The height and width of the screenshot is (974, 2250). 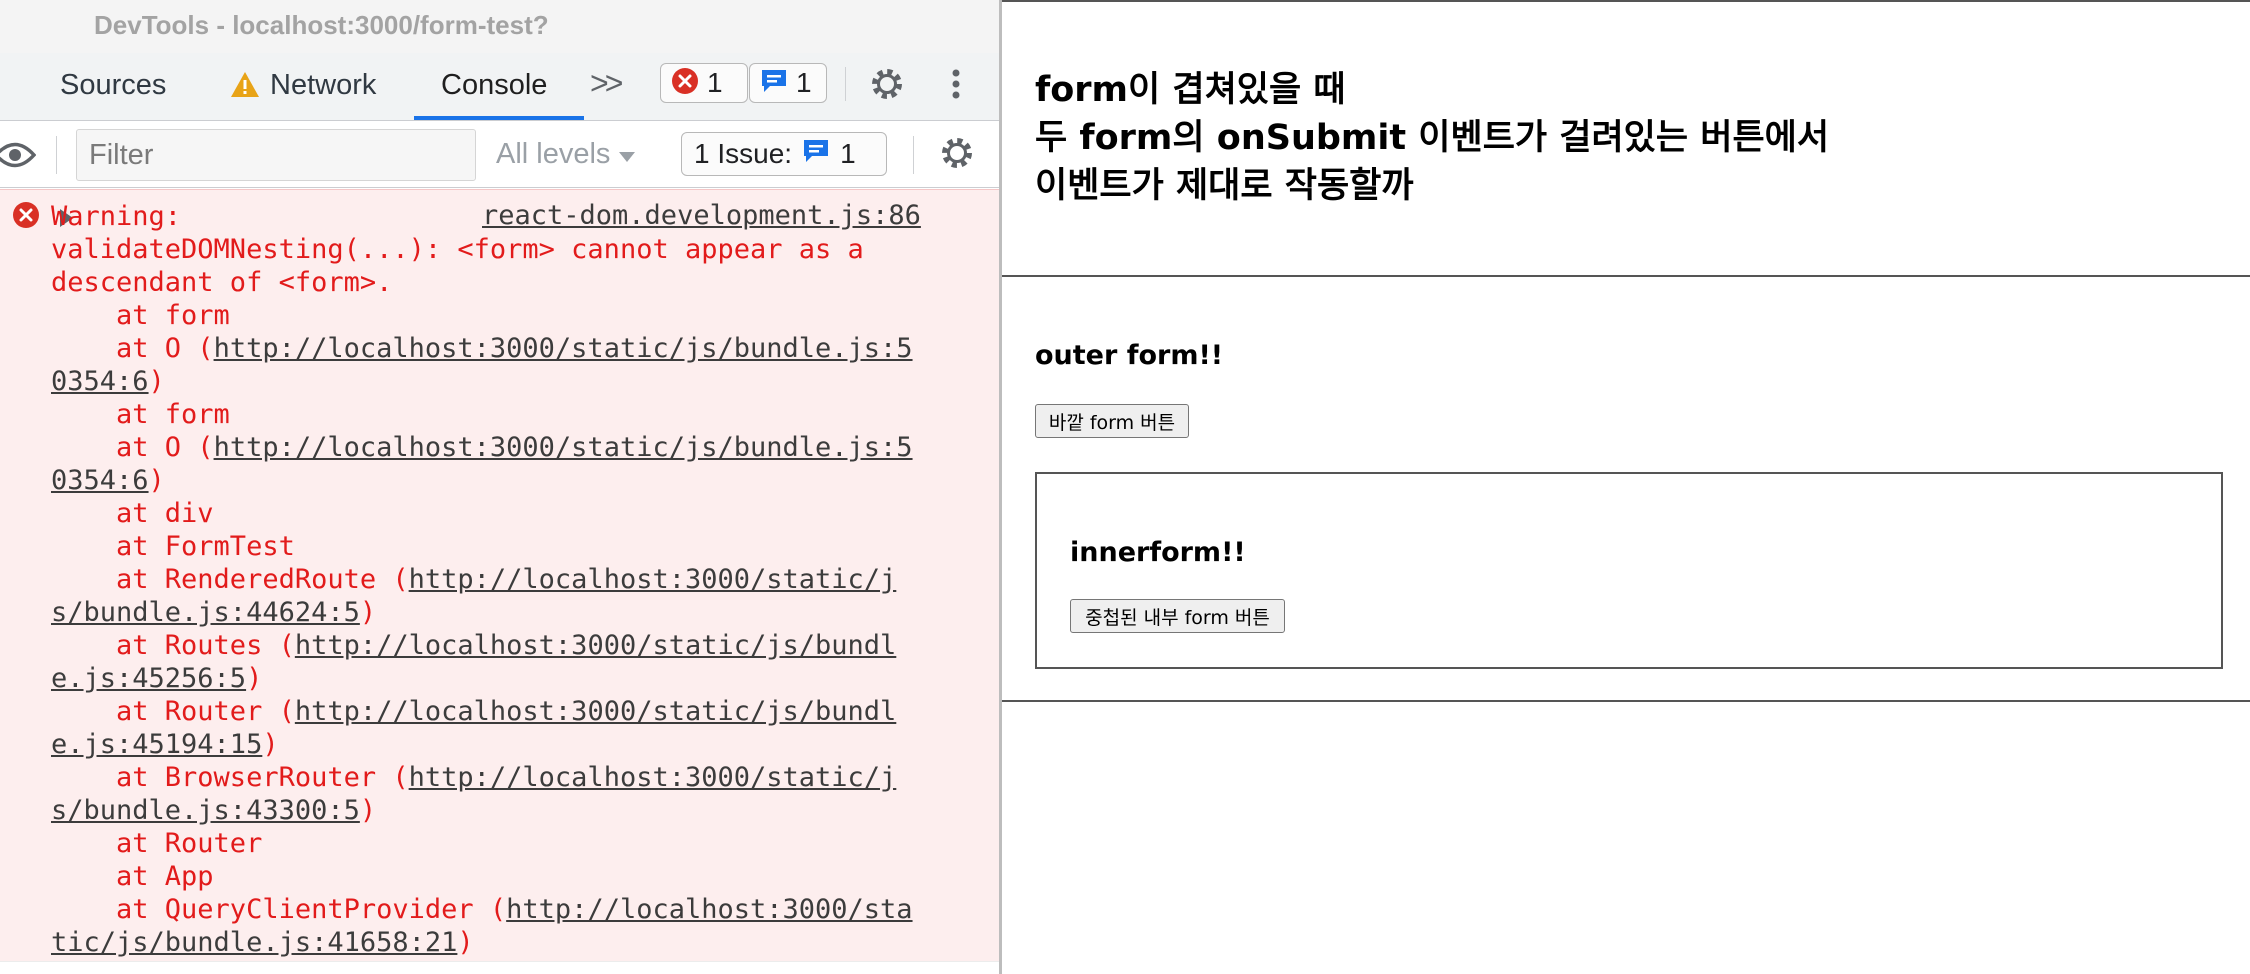 What do you see at coordinates (323, 85) in the screenshot?
I see `tab-network: Network` at bounding box center [323, 85].